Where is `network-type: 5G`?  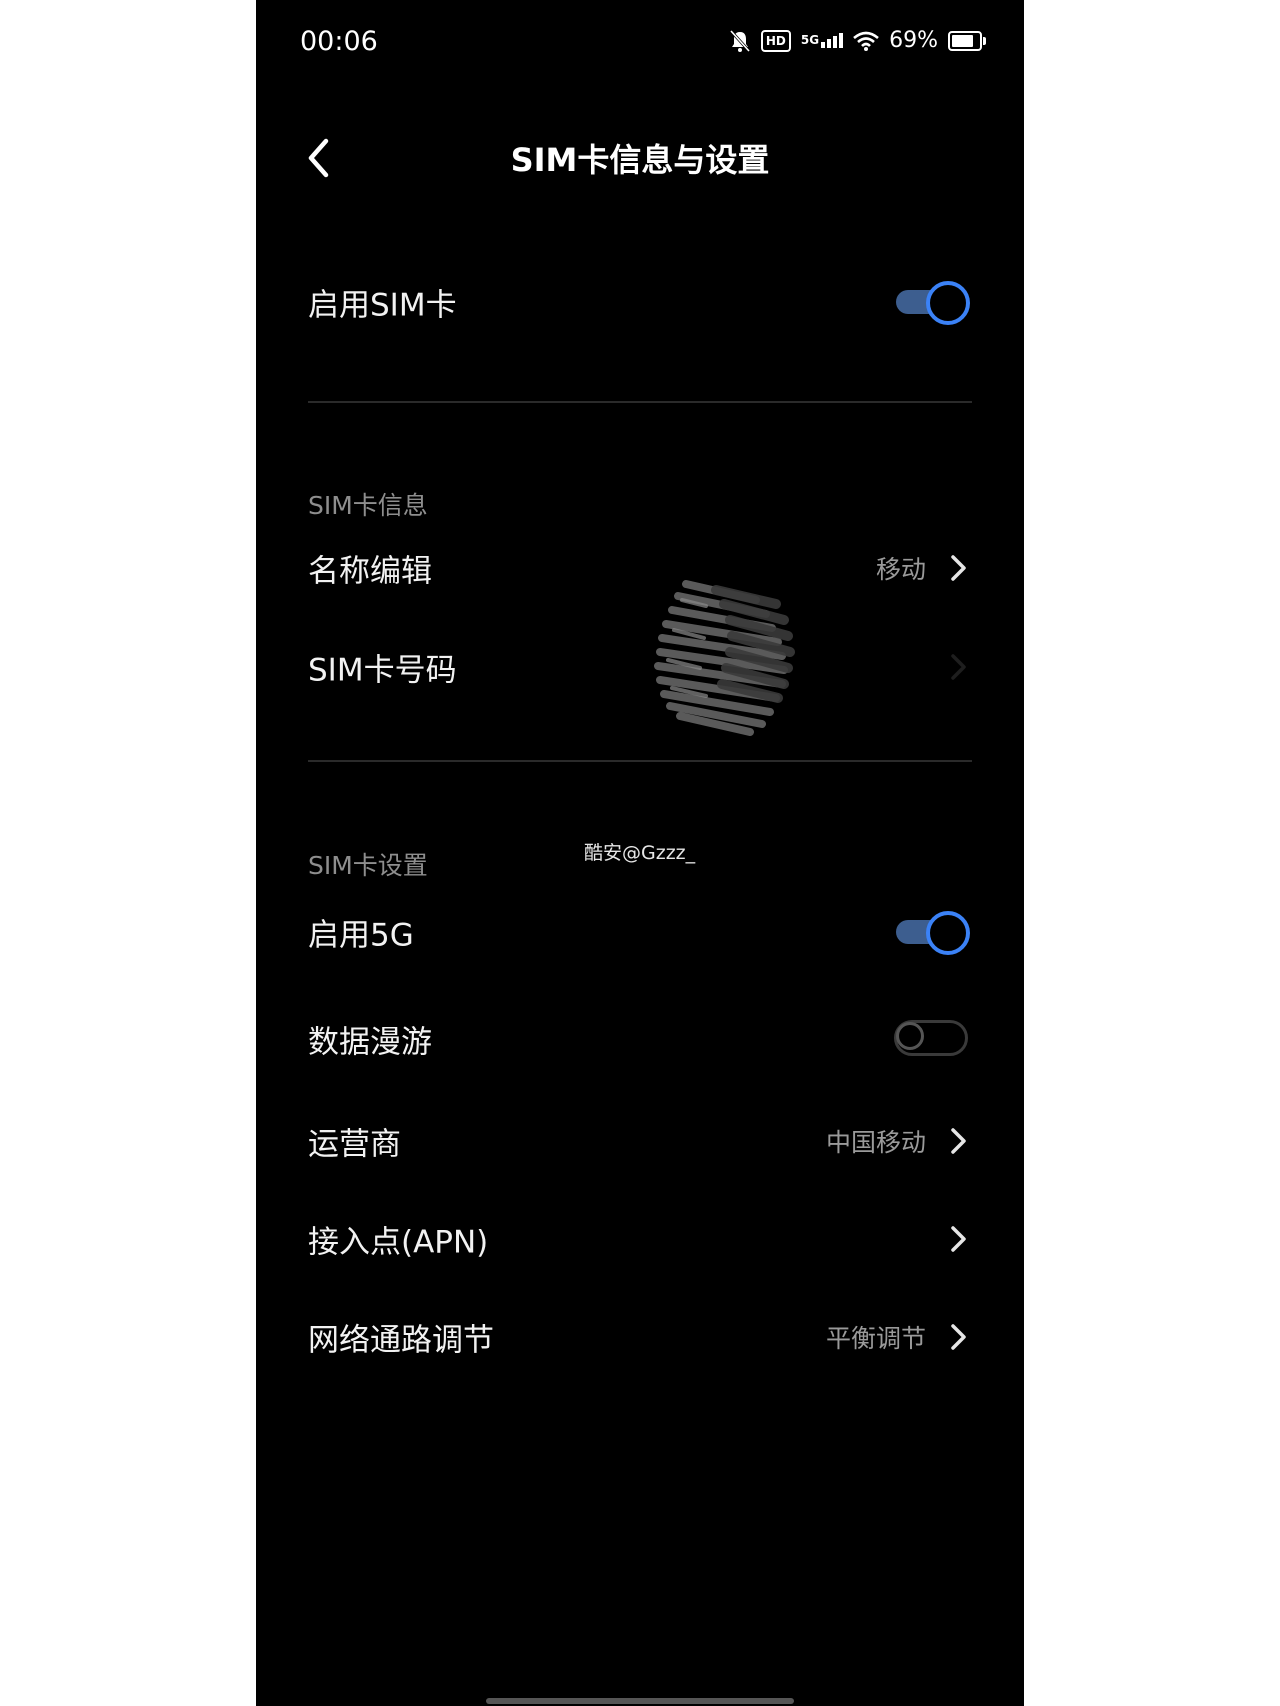 network-type: 5G is located at coordinates (810, 40).